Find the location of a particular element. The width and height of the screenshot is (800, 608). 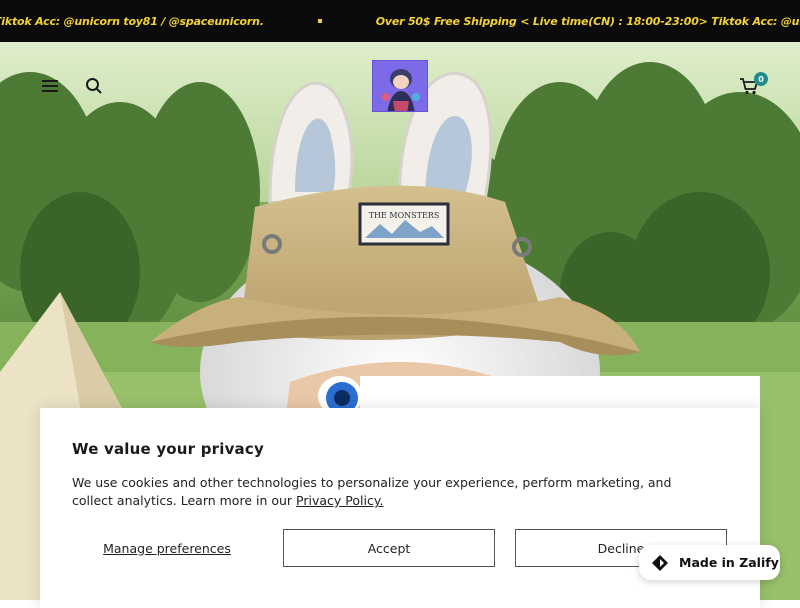

privacy-title: We value your privacy is located at coordinates (168, 449).